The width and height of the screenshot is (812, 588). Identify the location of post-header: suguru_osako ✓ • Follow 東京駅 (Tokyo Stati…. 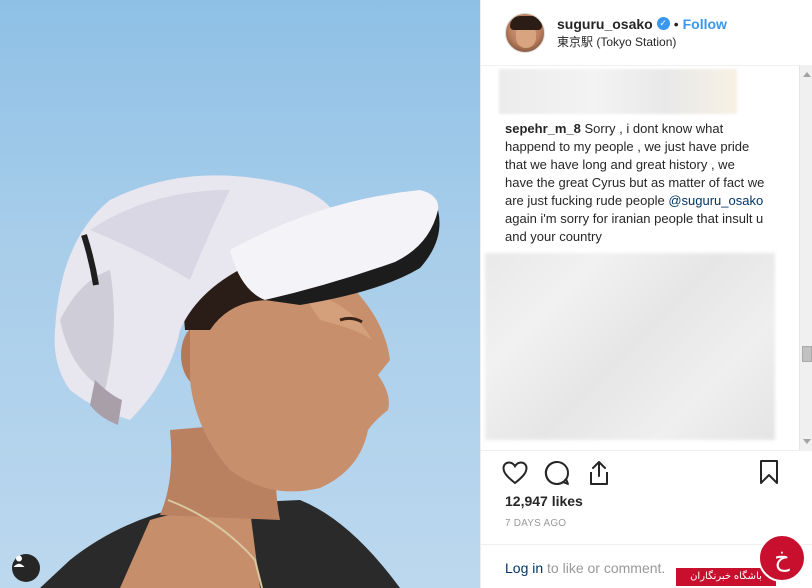
(646, 33).